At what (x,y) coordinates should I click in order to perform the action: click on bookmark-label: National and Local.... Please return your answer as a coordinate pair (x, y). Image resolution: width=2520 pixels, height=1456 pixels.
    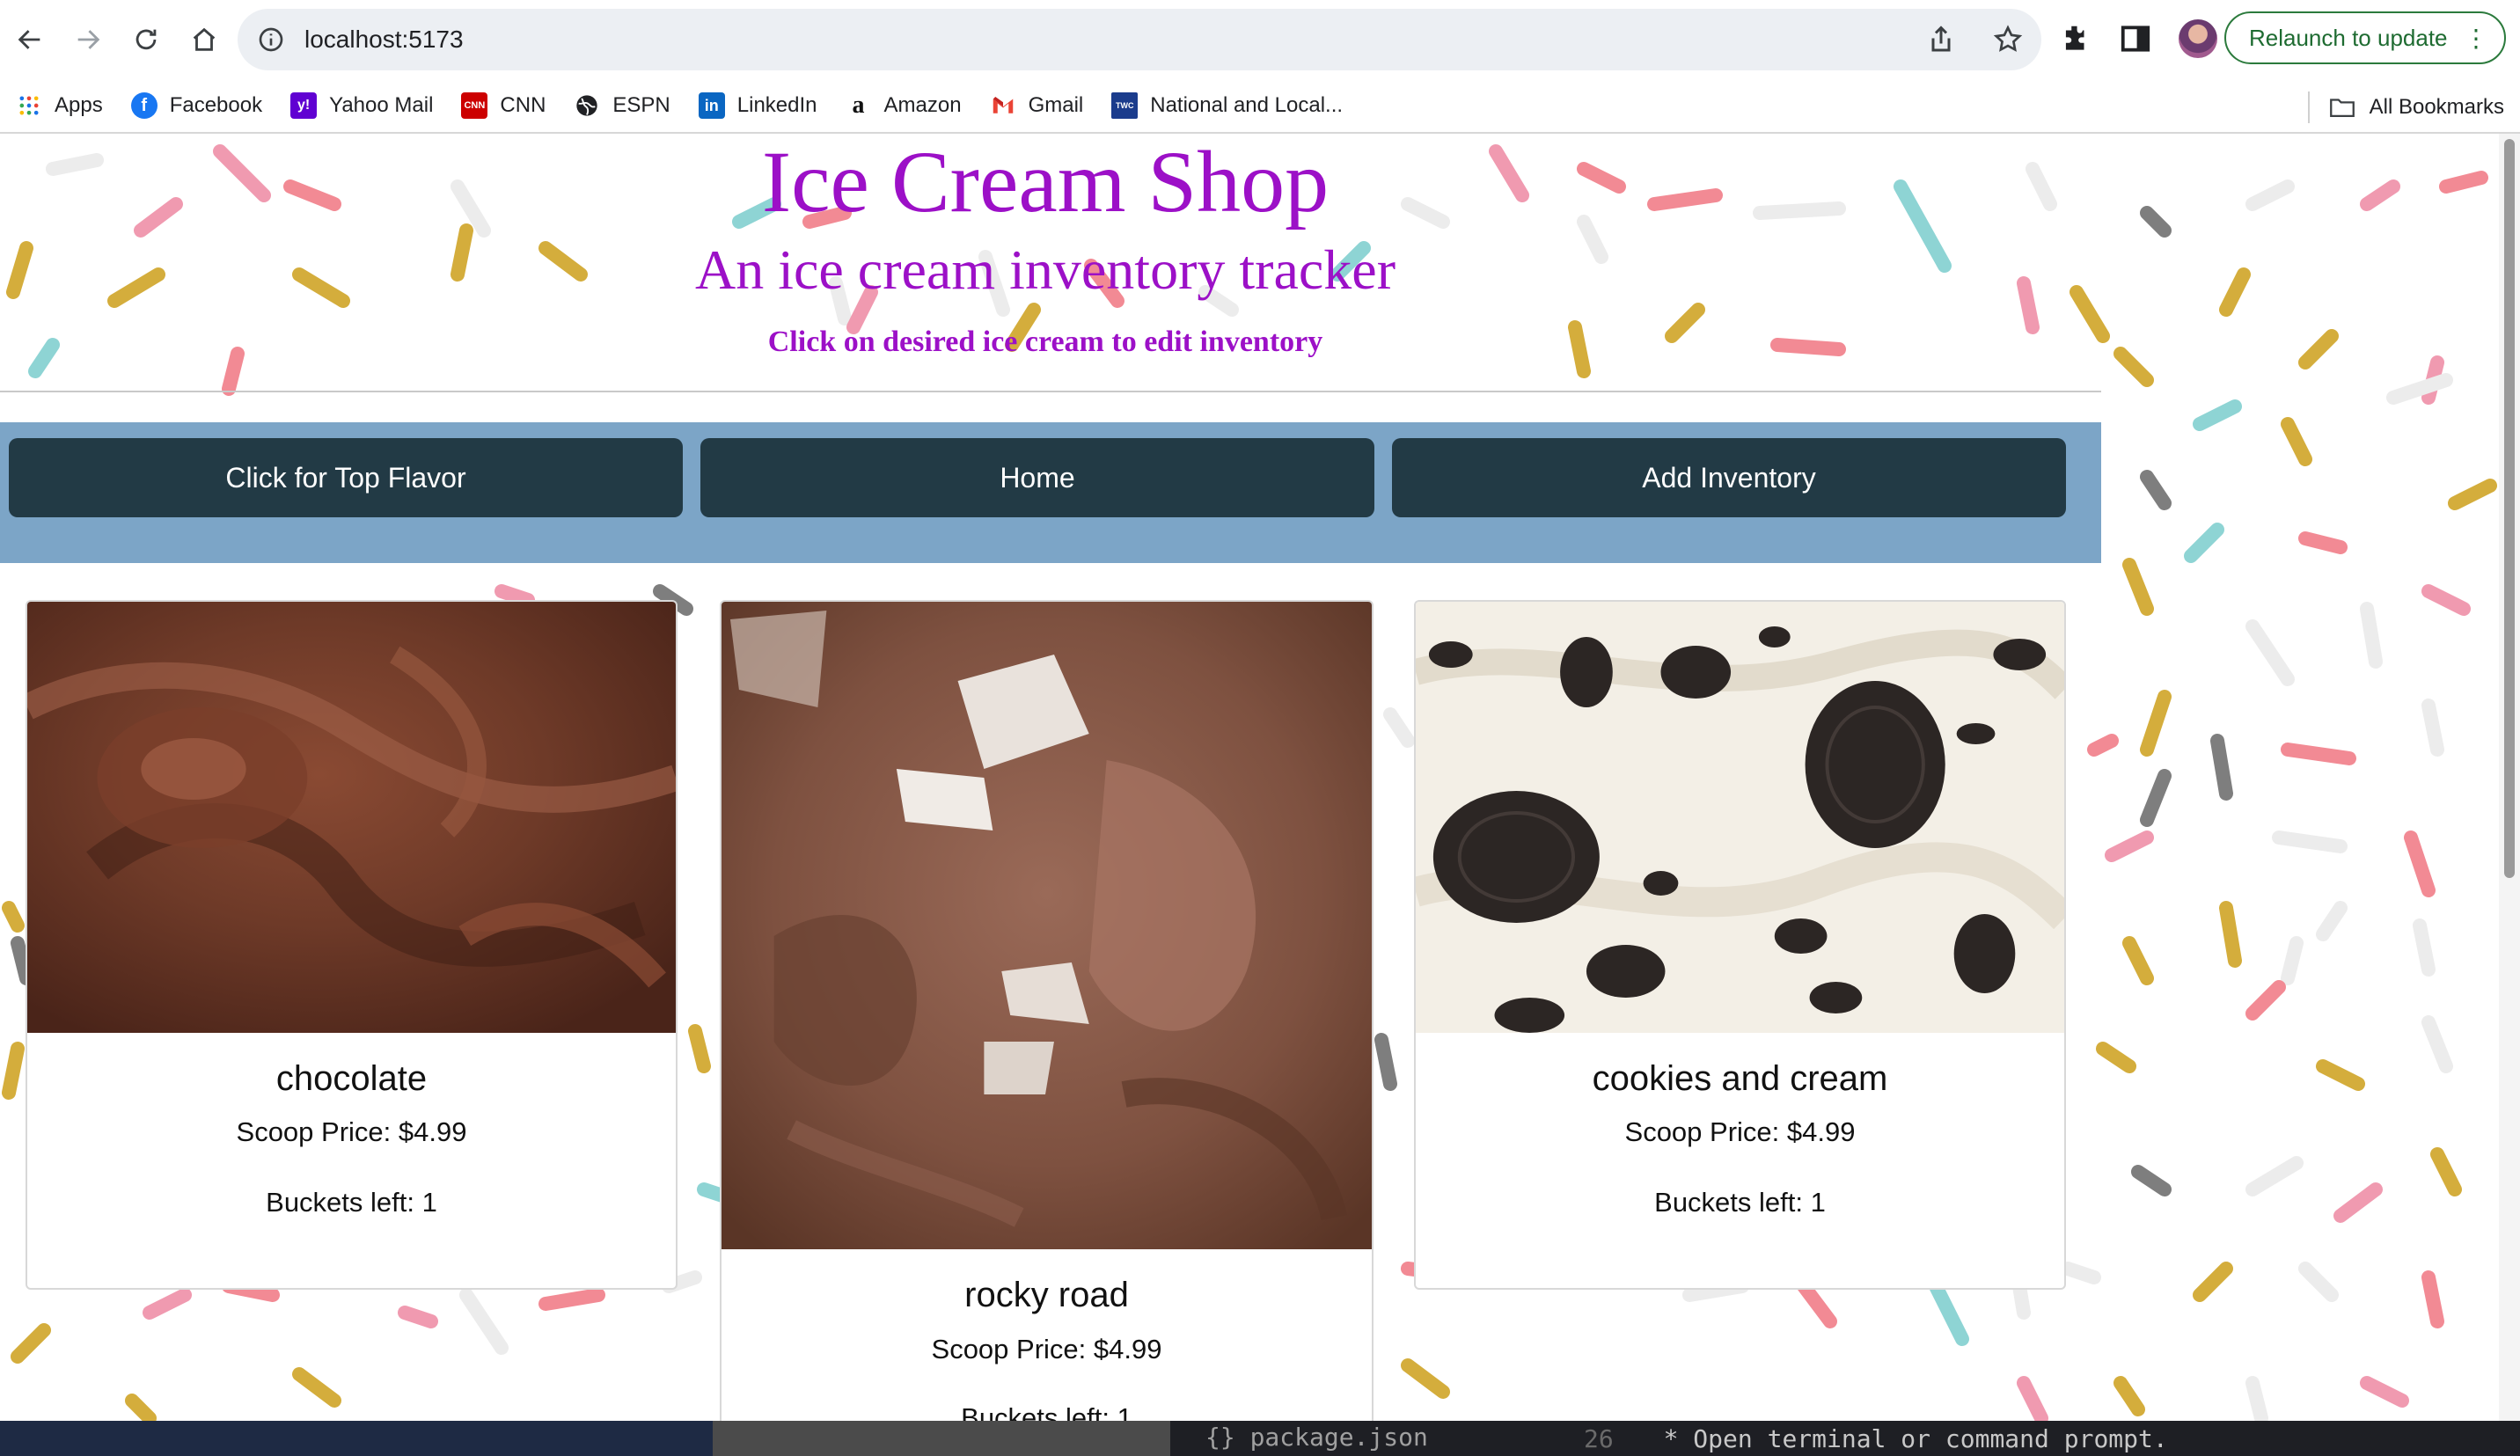
    Looking at the image, I should click on (1247, 105).